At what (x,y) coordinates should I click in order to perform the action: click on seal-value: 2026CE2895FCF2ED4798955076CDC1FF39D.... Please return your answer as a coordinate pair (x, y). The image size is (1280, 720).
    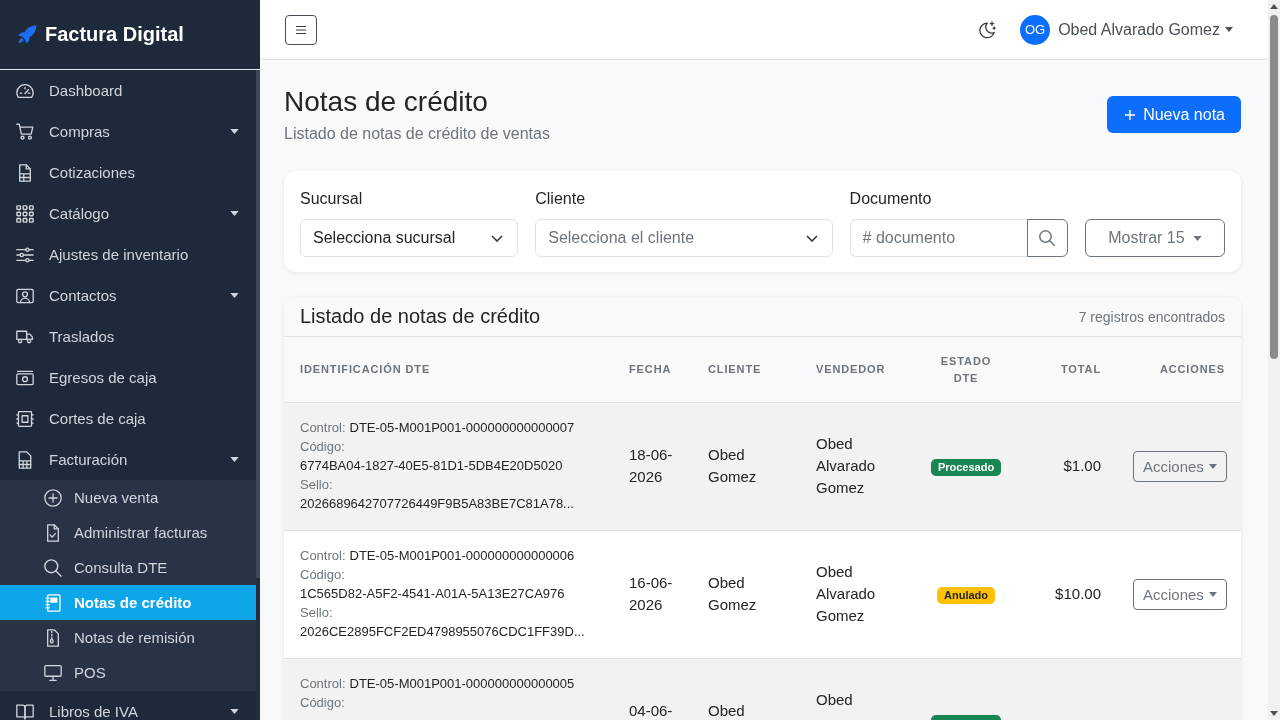
    Looking at the image, I should click on (443, 632).